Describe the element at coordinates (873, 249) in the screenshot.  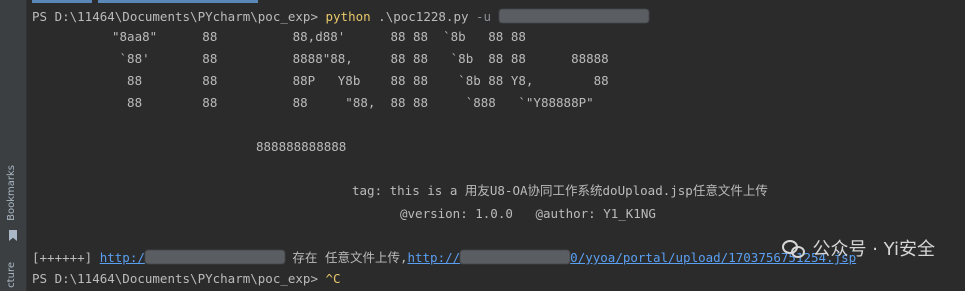
I see `watermark-text: 公众号 · Yi安全` at that location.